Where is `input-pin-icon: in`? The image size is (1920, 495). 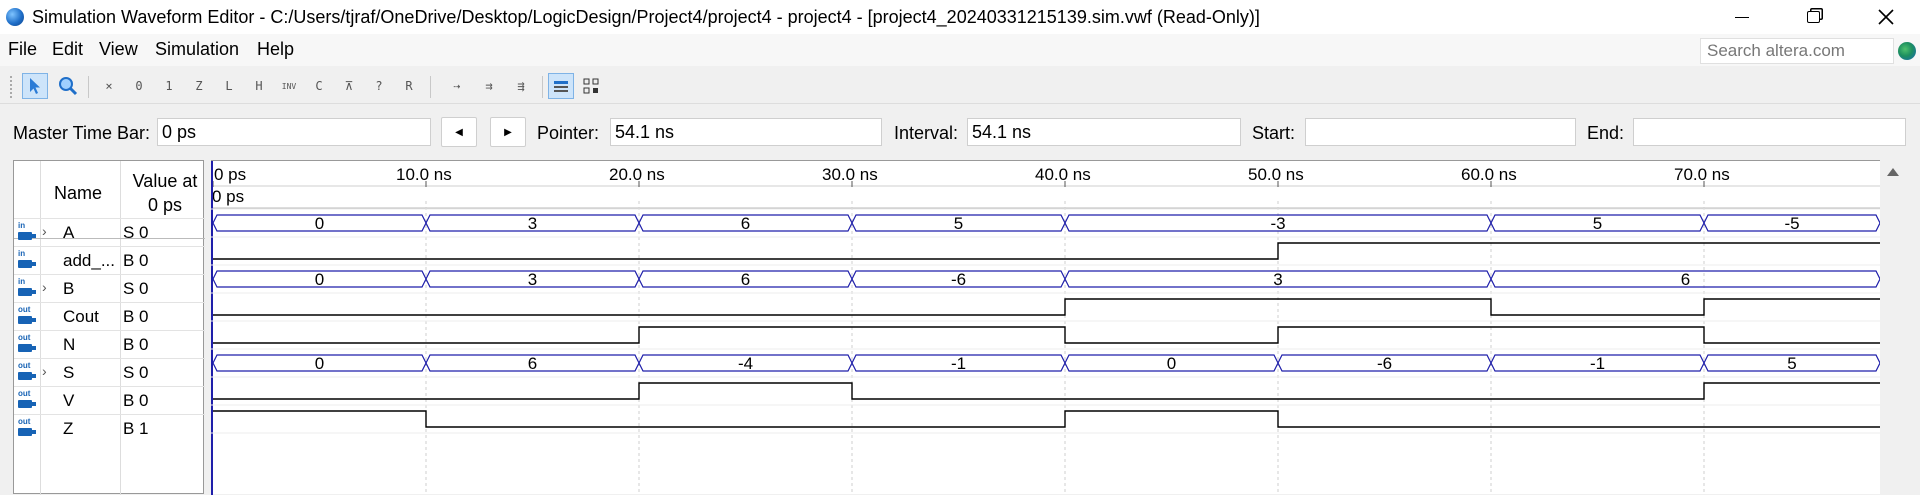
input-pin-icon: in is located at coordinates (27, 259).